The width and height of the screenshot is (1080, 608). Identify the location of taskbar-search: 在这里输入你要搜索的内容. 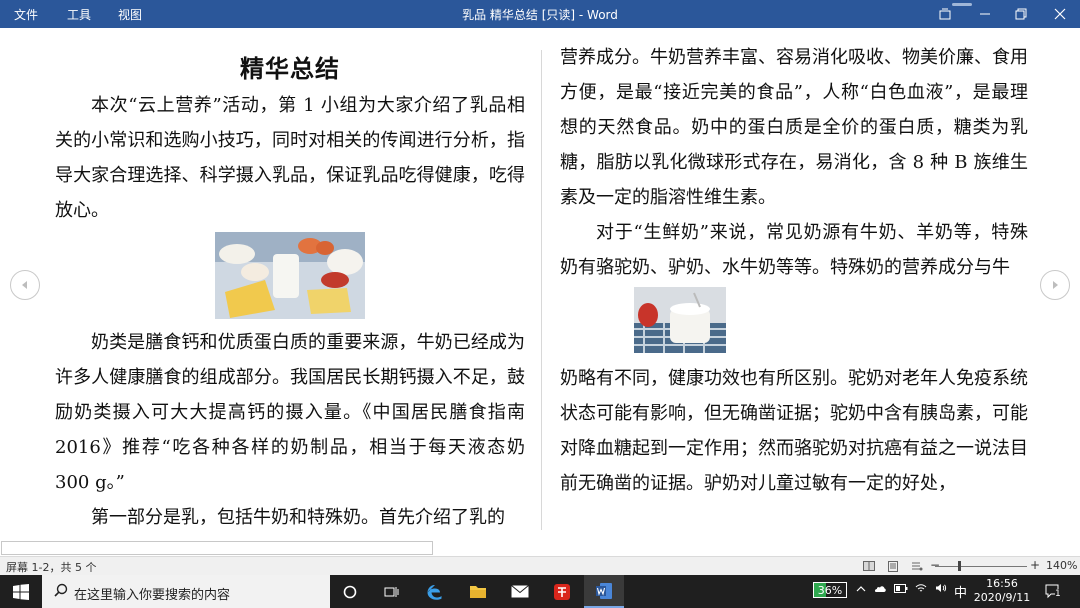
(186, 591).